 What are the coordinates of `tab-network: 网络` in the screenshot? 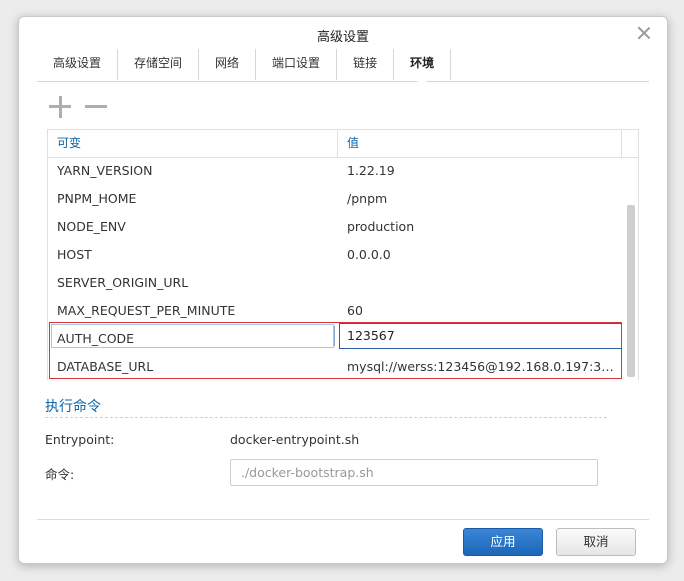 It's located at (228, 64).